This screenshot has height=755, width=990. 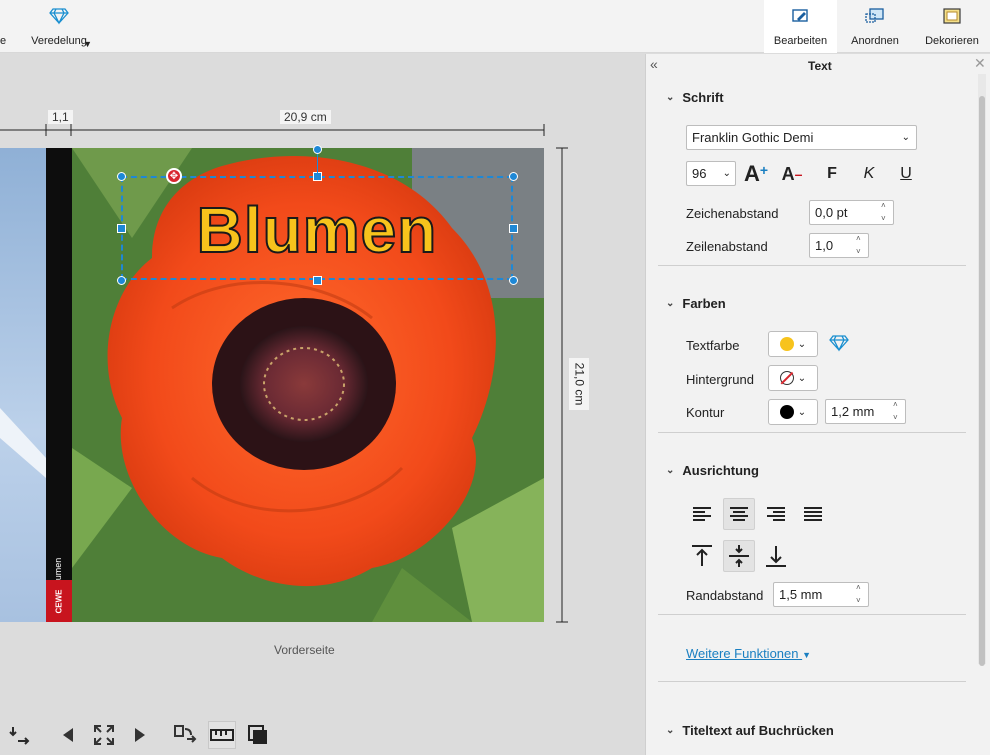 What do you see at coordinates (869, 174) in the screenshot?
I see `italic-button: K` at bounding box center [869, 174].